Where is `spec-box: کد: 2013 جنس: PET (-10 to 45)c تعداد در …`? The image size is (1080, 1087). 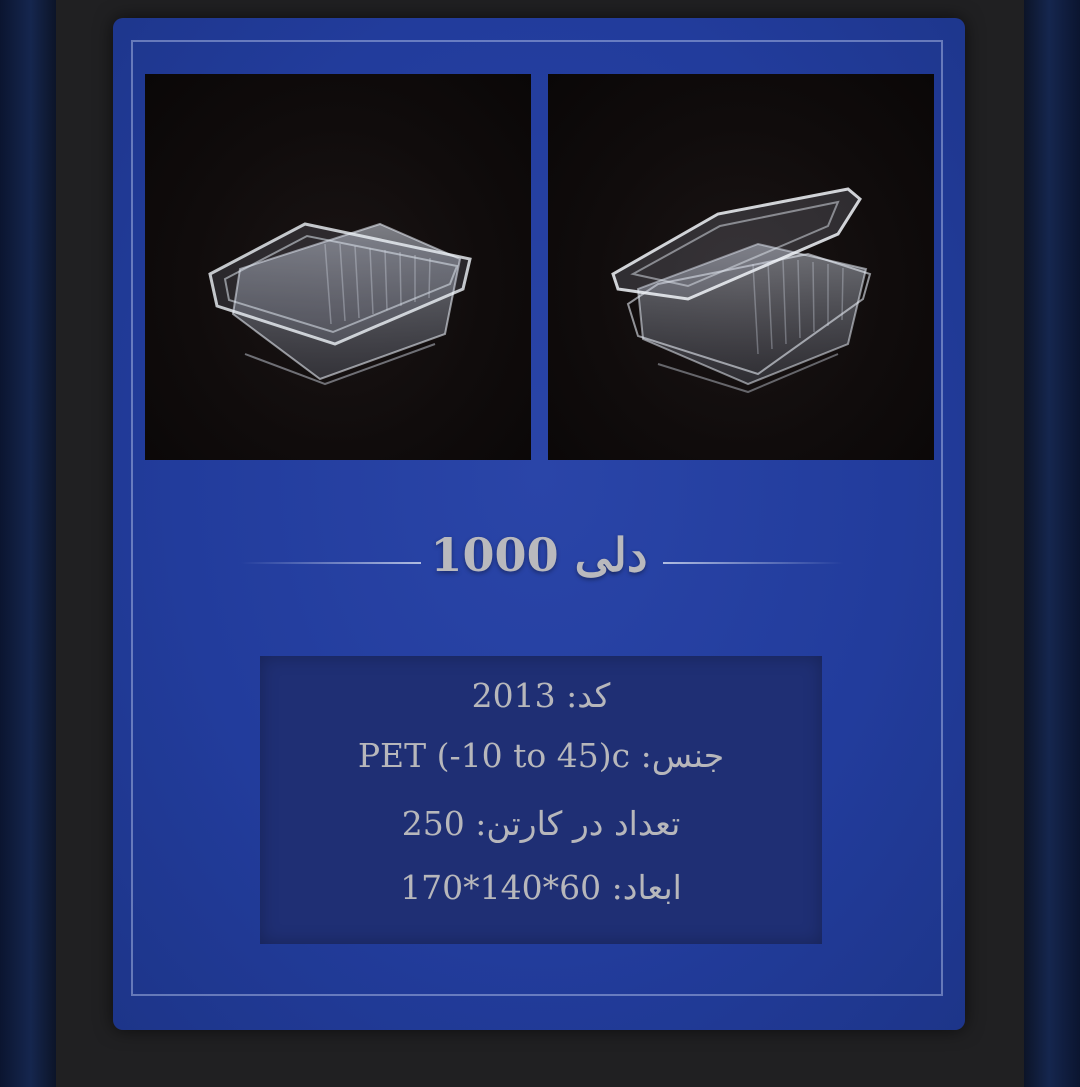
spec-box: کد: 2013 جنس: PET (-10 to 45)c تعداد در … is located at coordinates (541, 800).